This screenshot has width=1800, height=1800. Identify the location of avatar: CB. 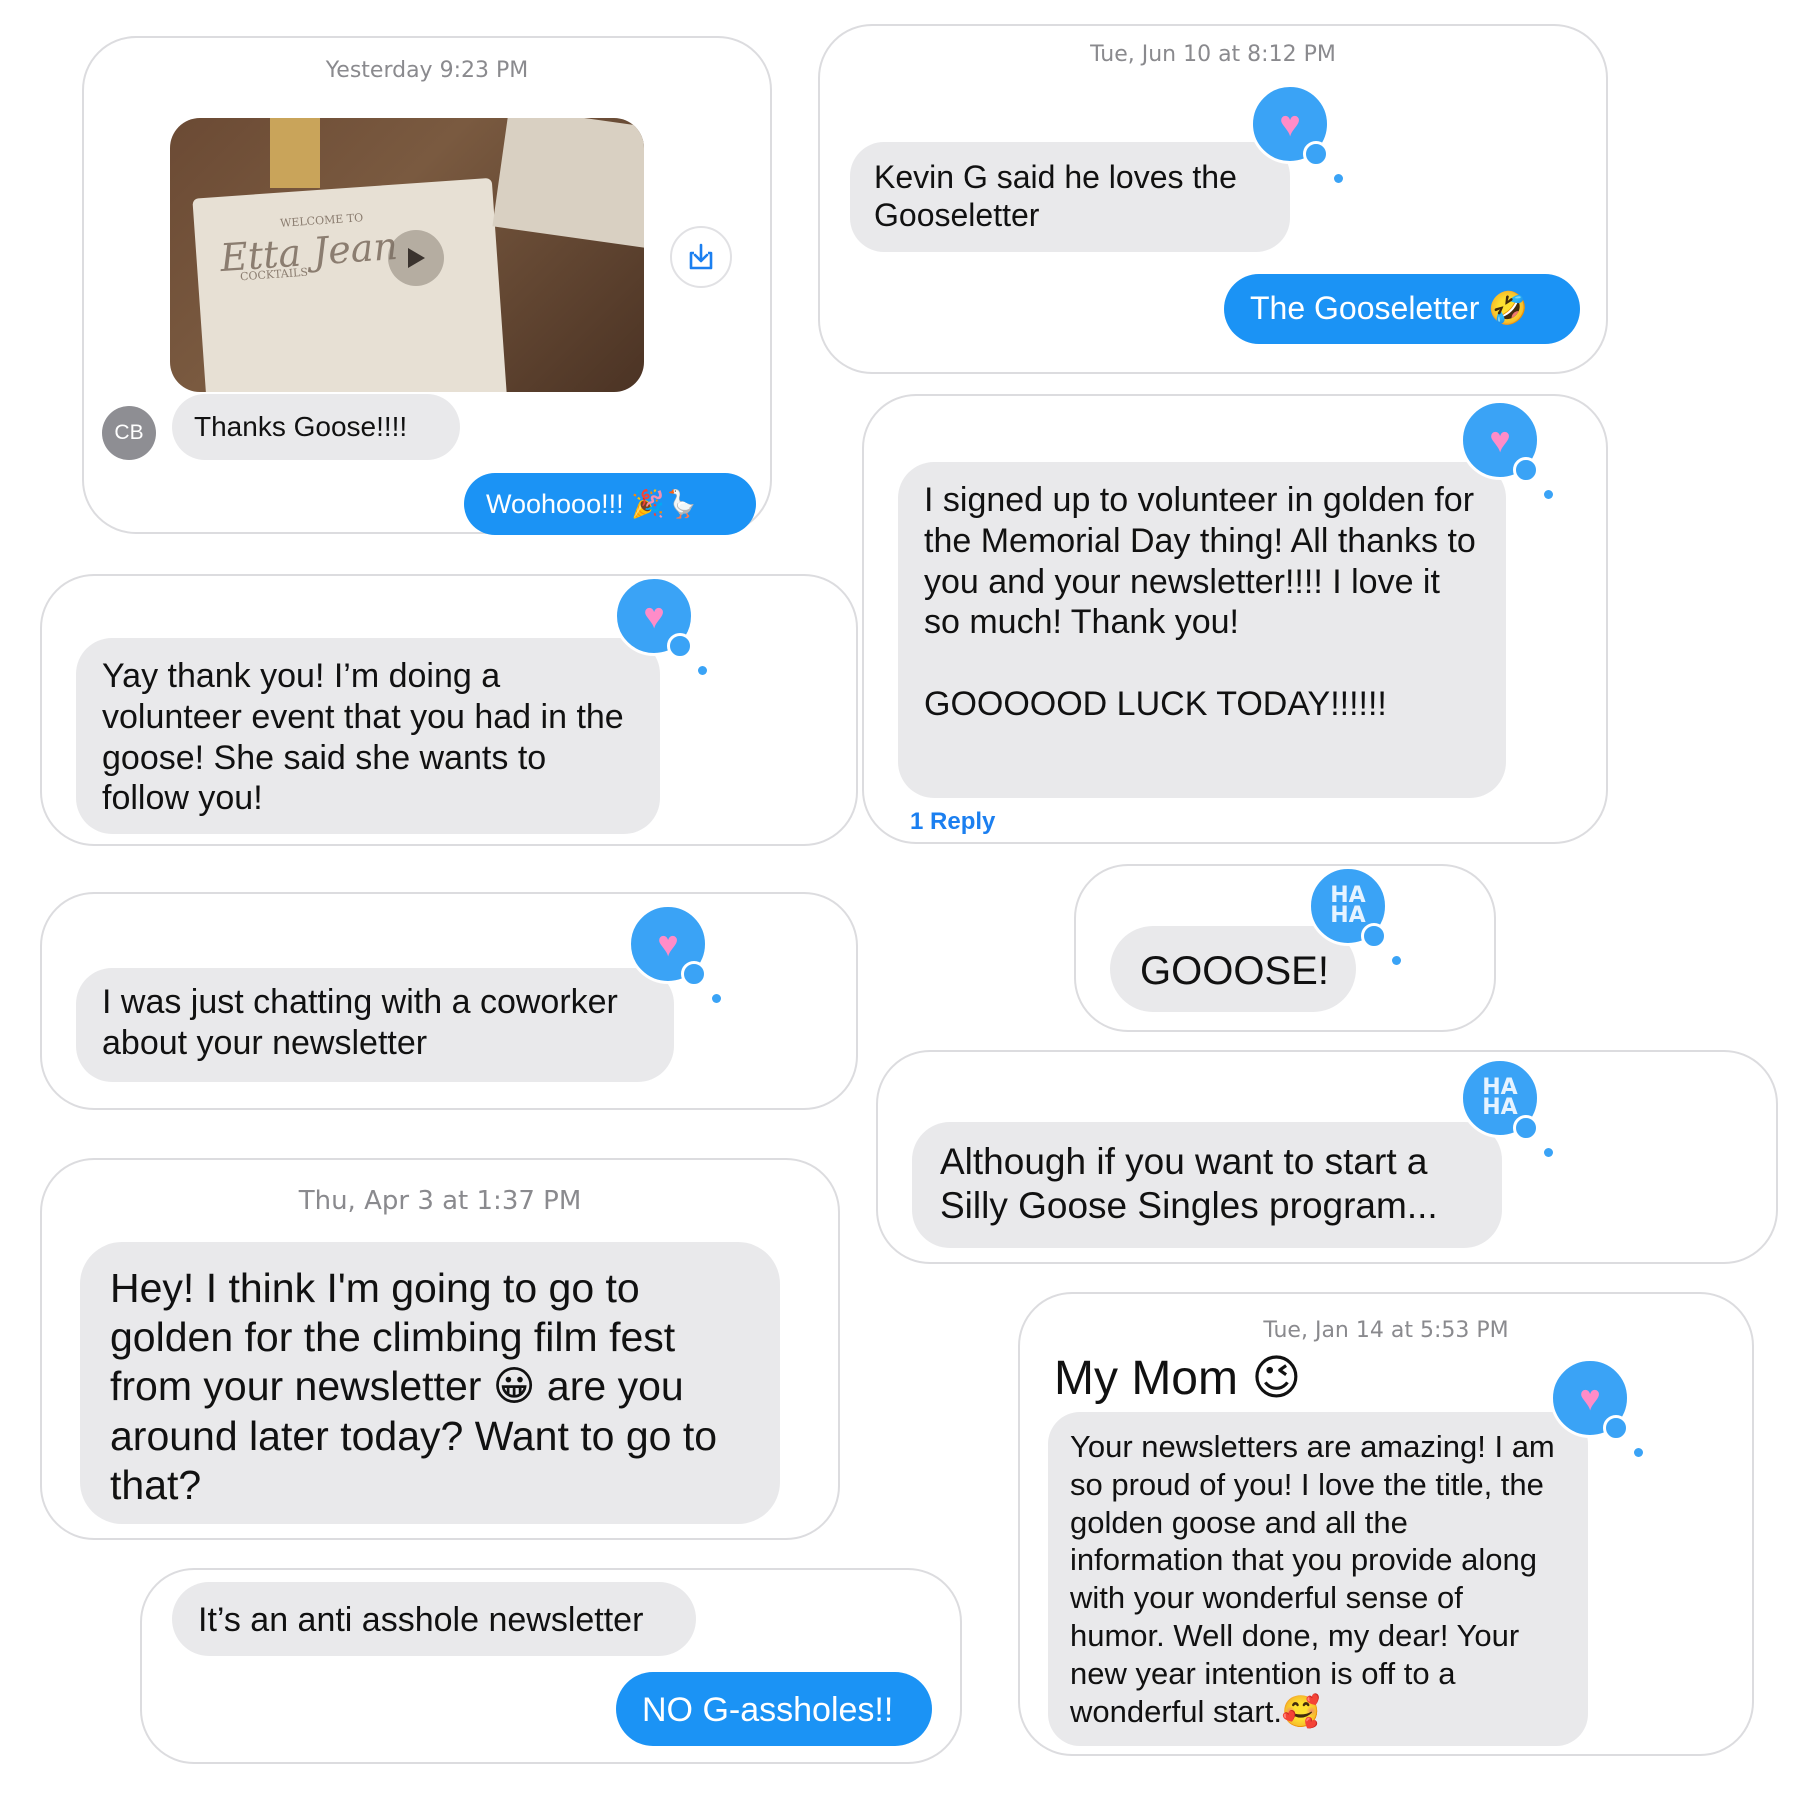
(129, 433).